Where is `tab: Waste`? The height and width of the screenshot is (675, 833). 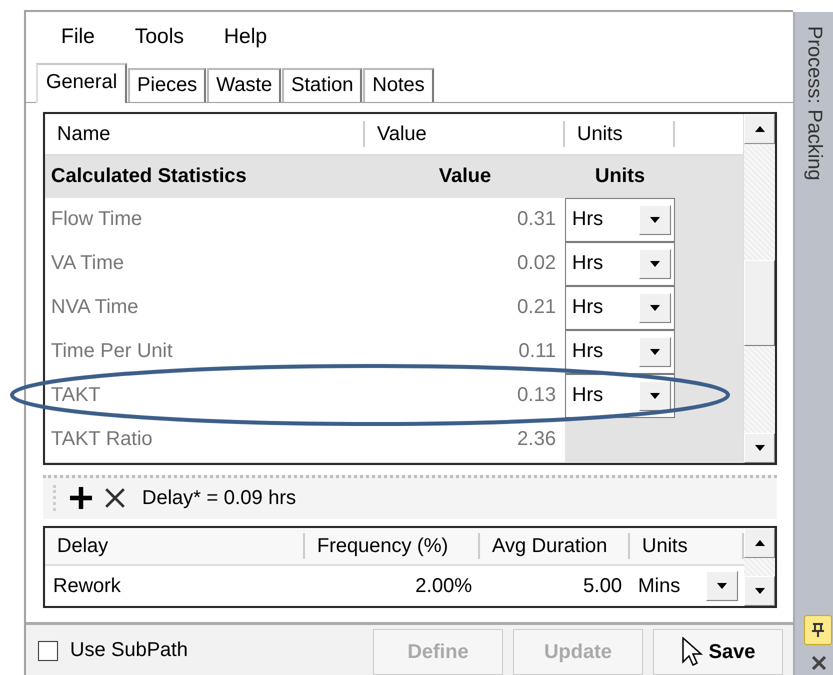
tab: Waste is located at coordinates (244, 85).